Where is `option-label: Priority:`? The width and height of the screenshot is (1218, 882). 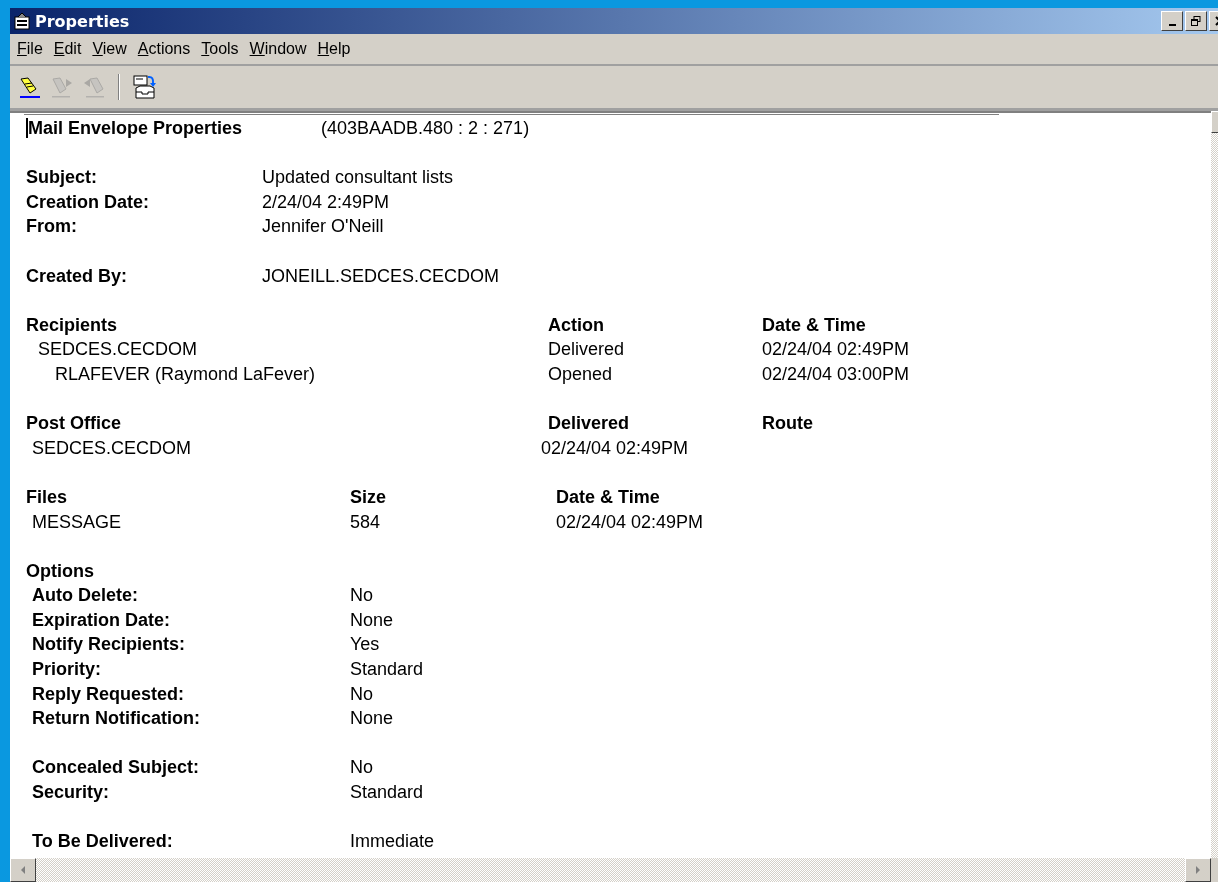
option-label: Priority: is located at coordinates (66, 670).